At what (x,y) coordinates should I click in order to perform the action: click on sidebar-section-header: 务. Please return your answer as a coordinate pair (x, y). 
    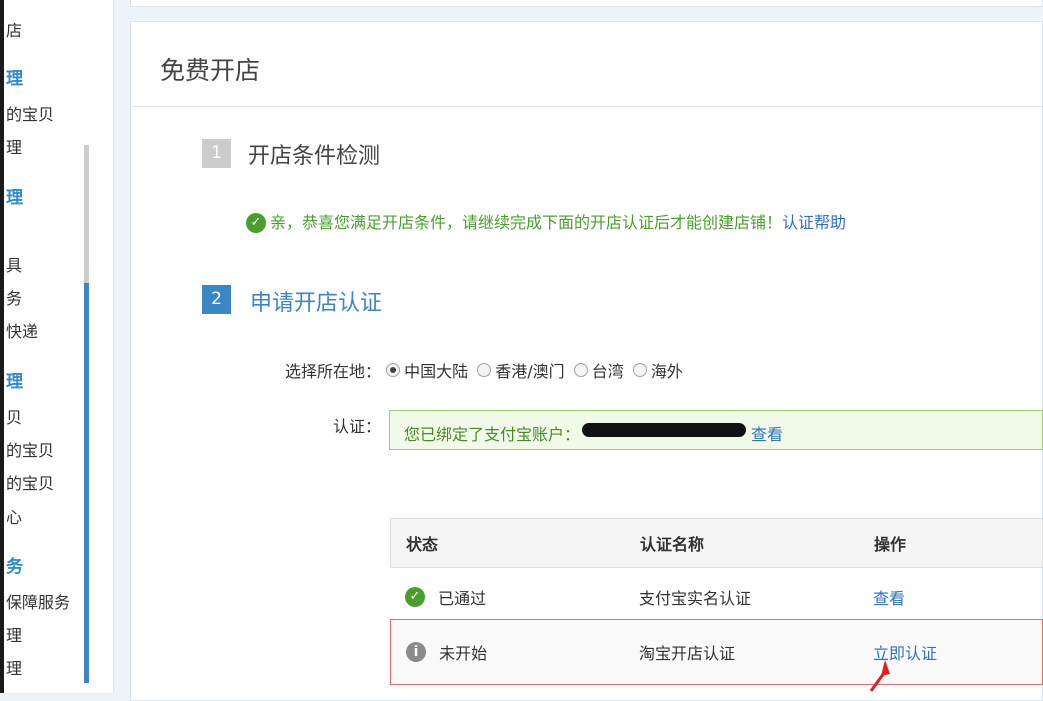
    Looking at the image, I should click on (14, 567).